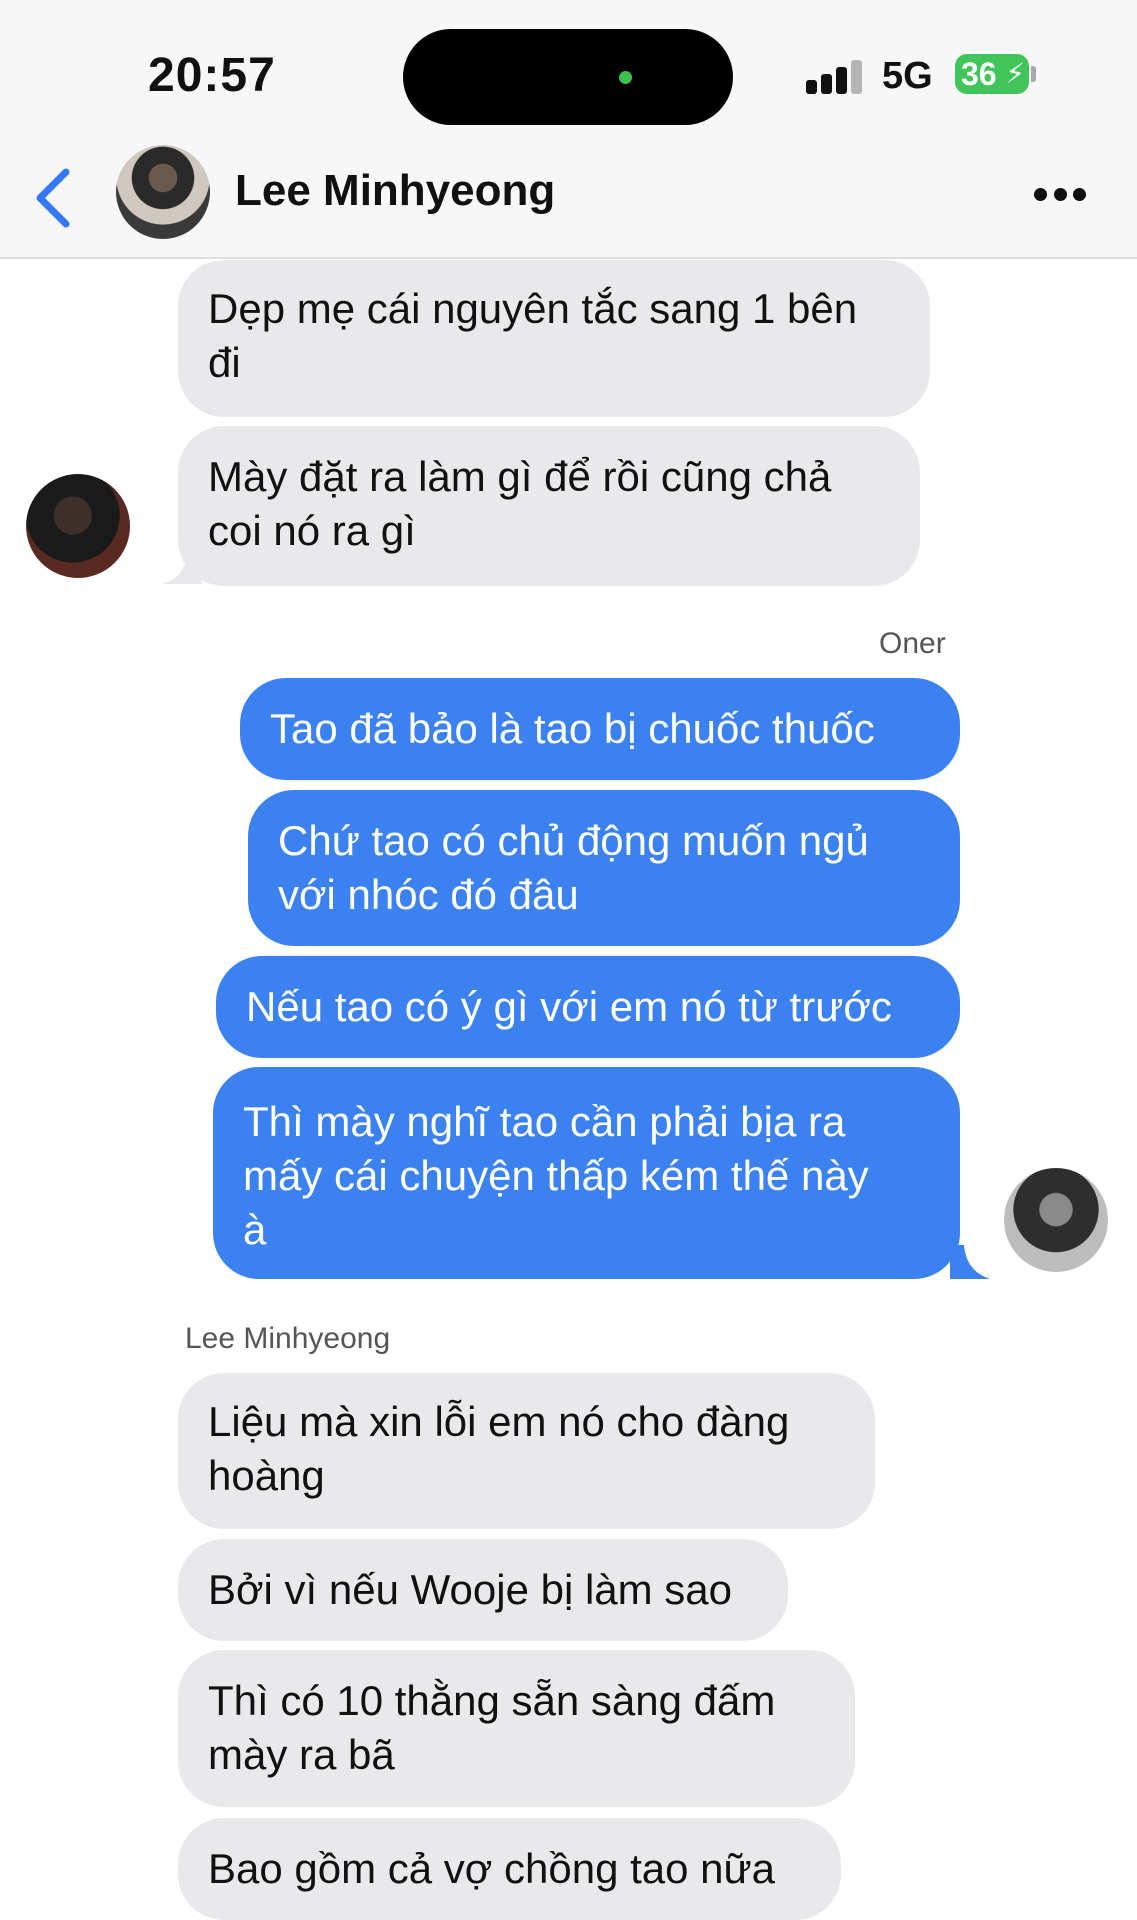 The width and height of the screenshot is (1137, 1920). I want to click on chevron-left-icon, so click(52, 198).